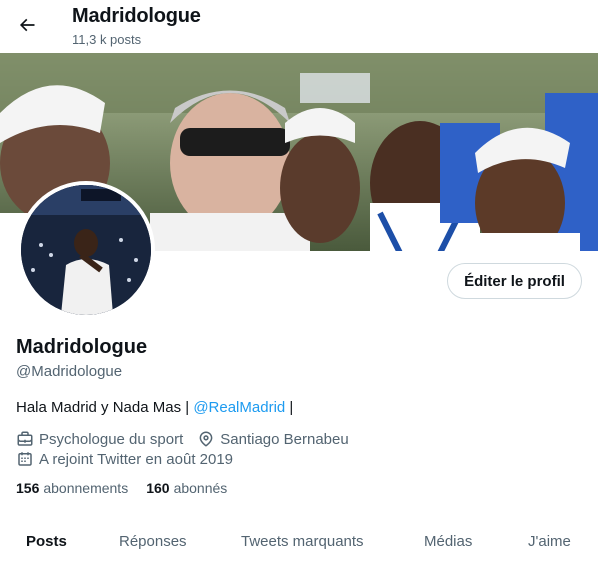 Image resolution: width=598 pixels, height=563 pixels. I want to click on calendar-icon, so click(25, 459).